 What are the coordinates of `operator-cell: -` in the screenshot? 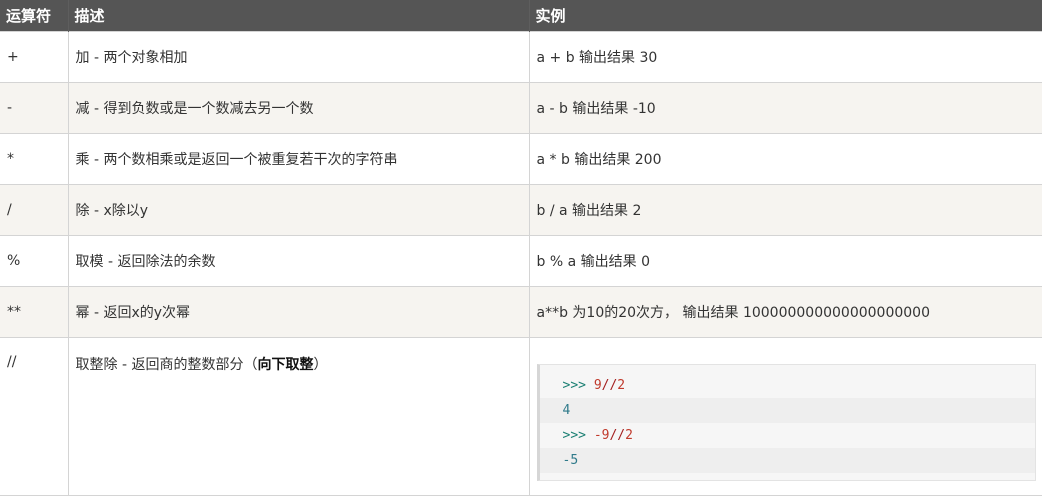 It's located at (34, 107).